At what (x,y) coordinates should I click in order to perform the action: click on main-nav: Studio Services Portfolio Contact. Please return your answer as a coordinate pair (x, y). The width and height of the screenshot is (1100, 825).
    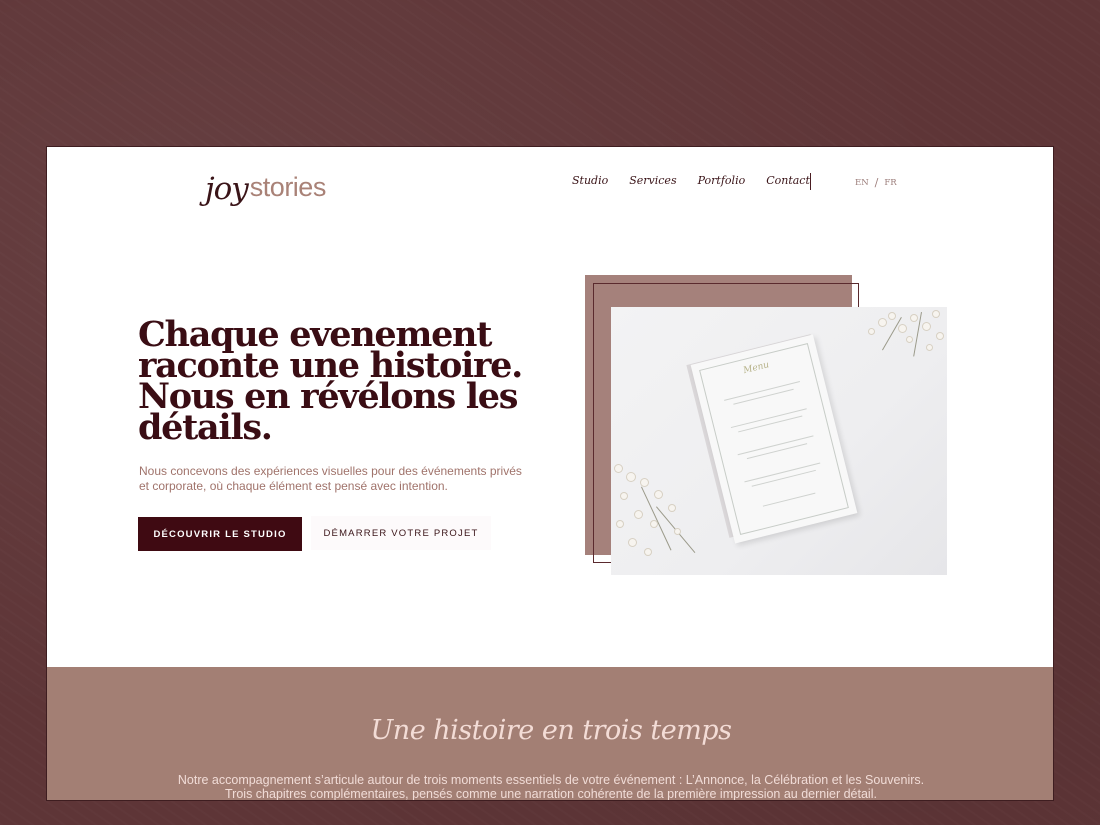
    Looking at the image, I should click on (691, 180).